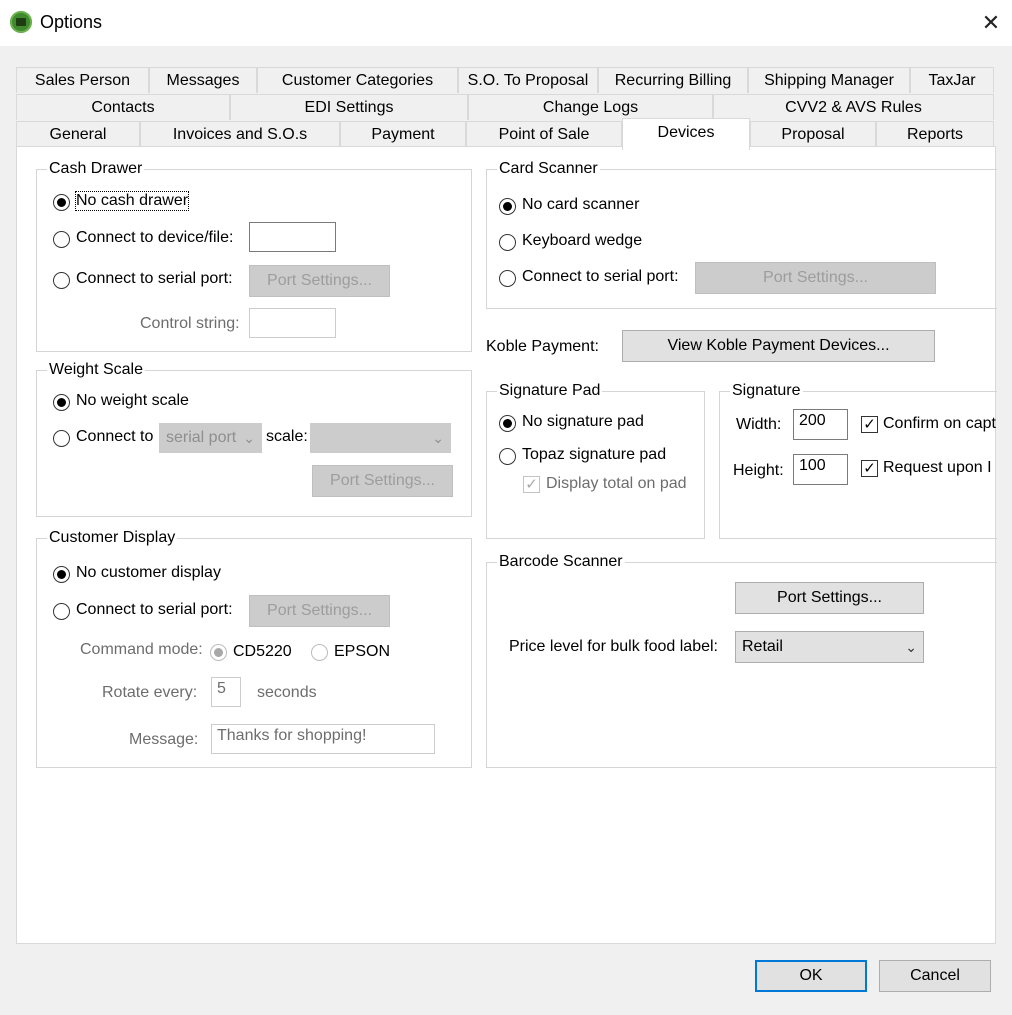 The height and width of the screenshot is (1015, 1012). Describe the element at coordinates (507, 423) in the screenshot. I see `no-signature-pad-radio` at that location.